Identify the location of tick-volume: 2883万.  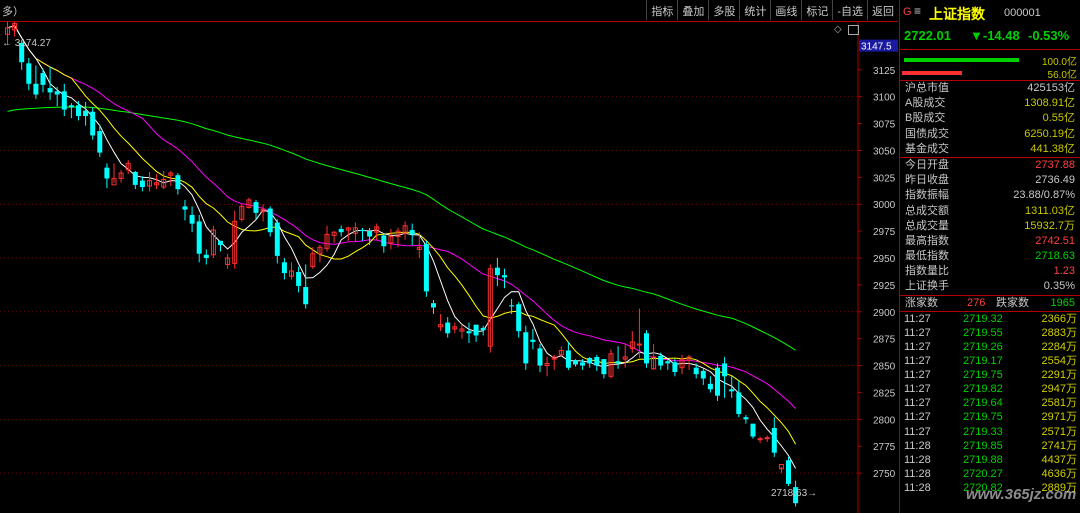
(1059, 332).